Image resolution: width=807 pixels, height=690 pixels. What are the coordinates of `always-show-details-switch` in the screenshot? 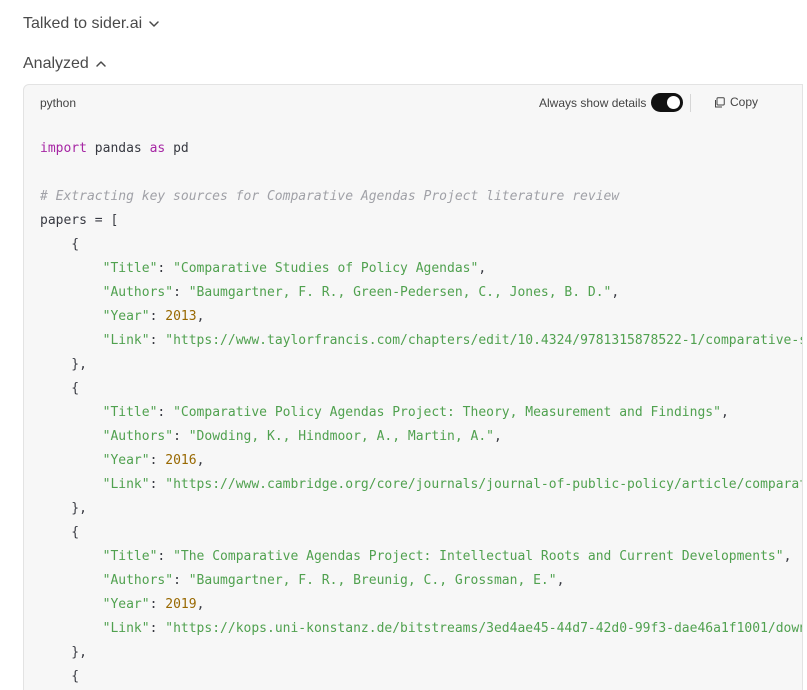 It's located at (667, 102).